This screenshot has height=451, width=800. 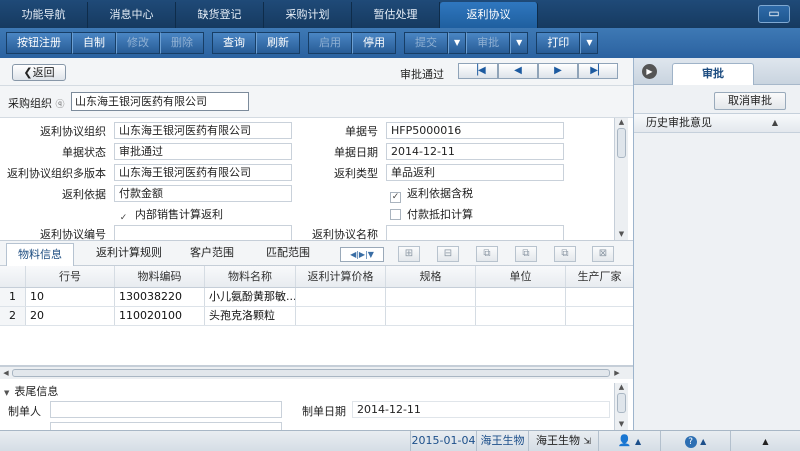 What do you see at coordinates (587, 442) in the screenshot?
I see `arrow-icon: ⇲` at bounding box center [587, 442].